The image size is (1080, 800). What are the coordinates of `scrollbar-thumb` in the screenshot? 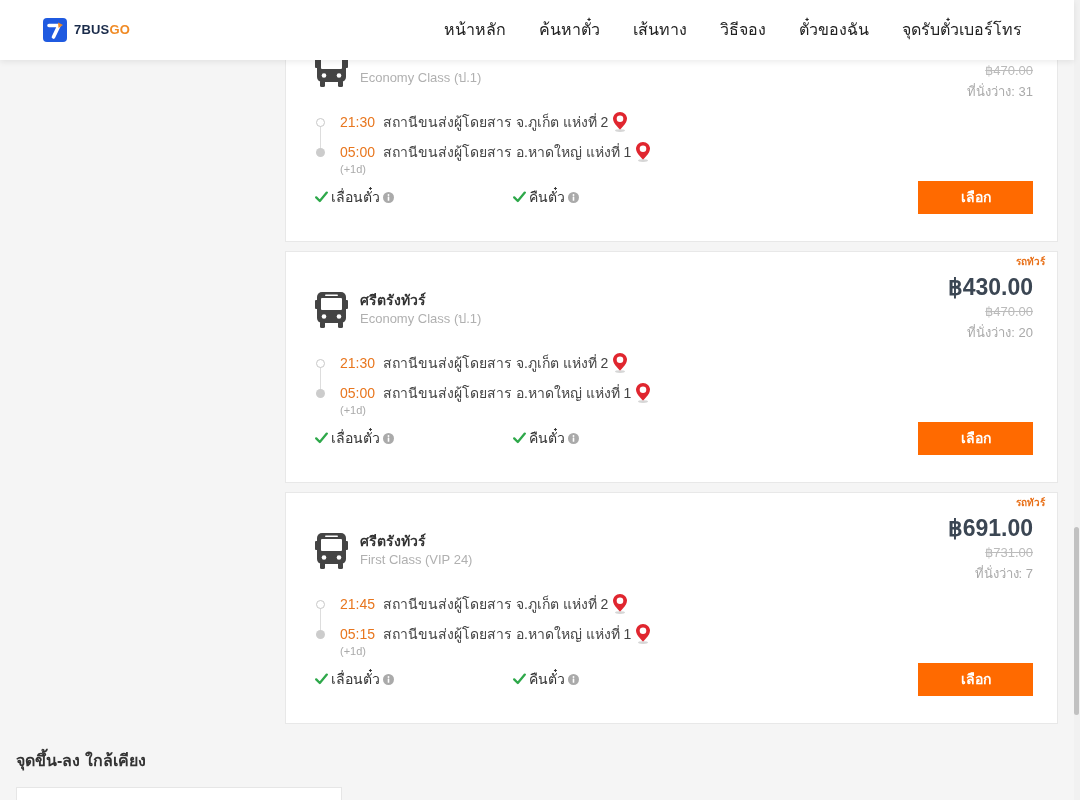 It's located at (1076, 621).